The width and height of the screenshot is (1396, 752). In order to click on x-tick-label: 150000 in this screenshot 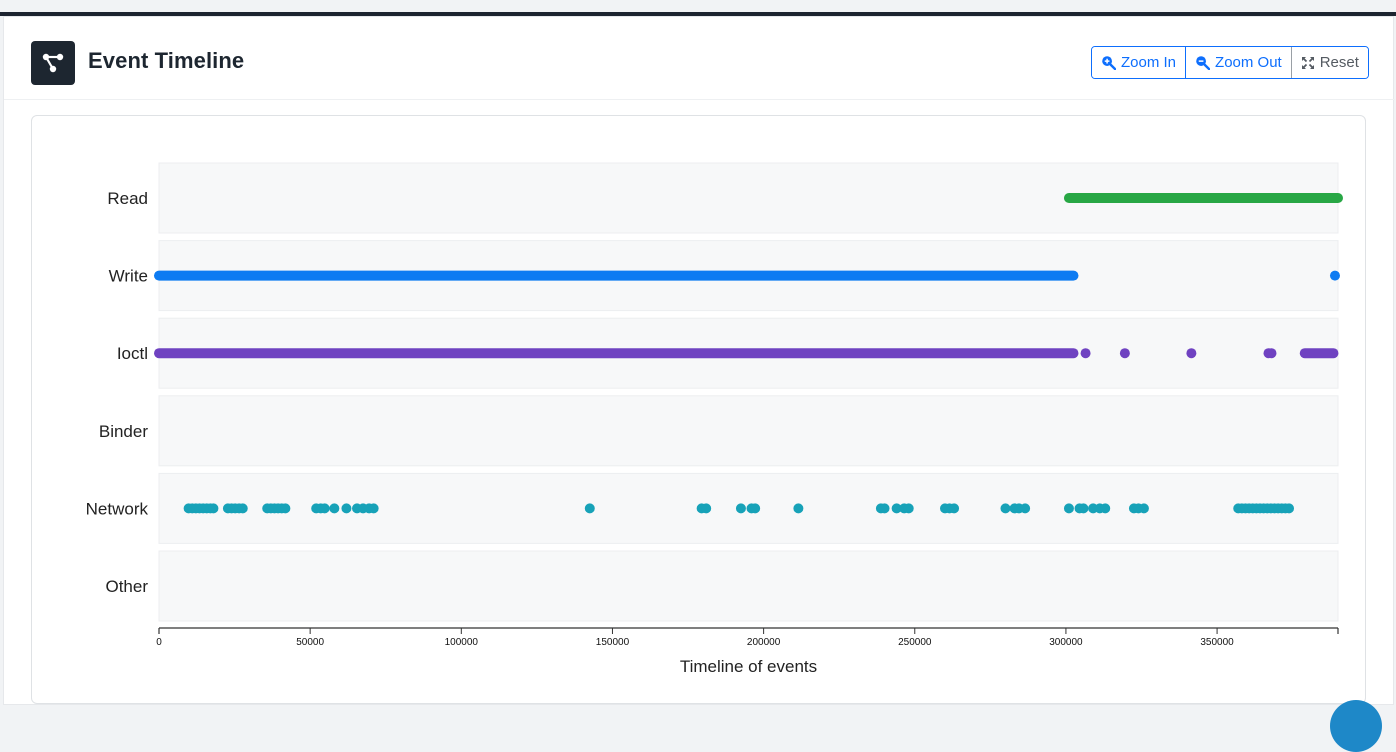, I will do `click(613, 642)`.